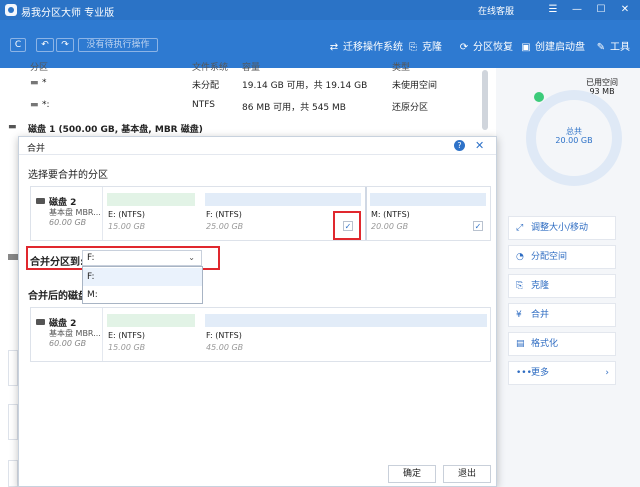  I want to click on result-partition-e: E: (NTFS) 15.00 GB, so click(153, 334).